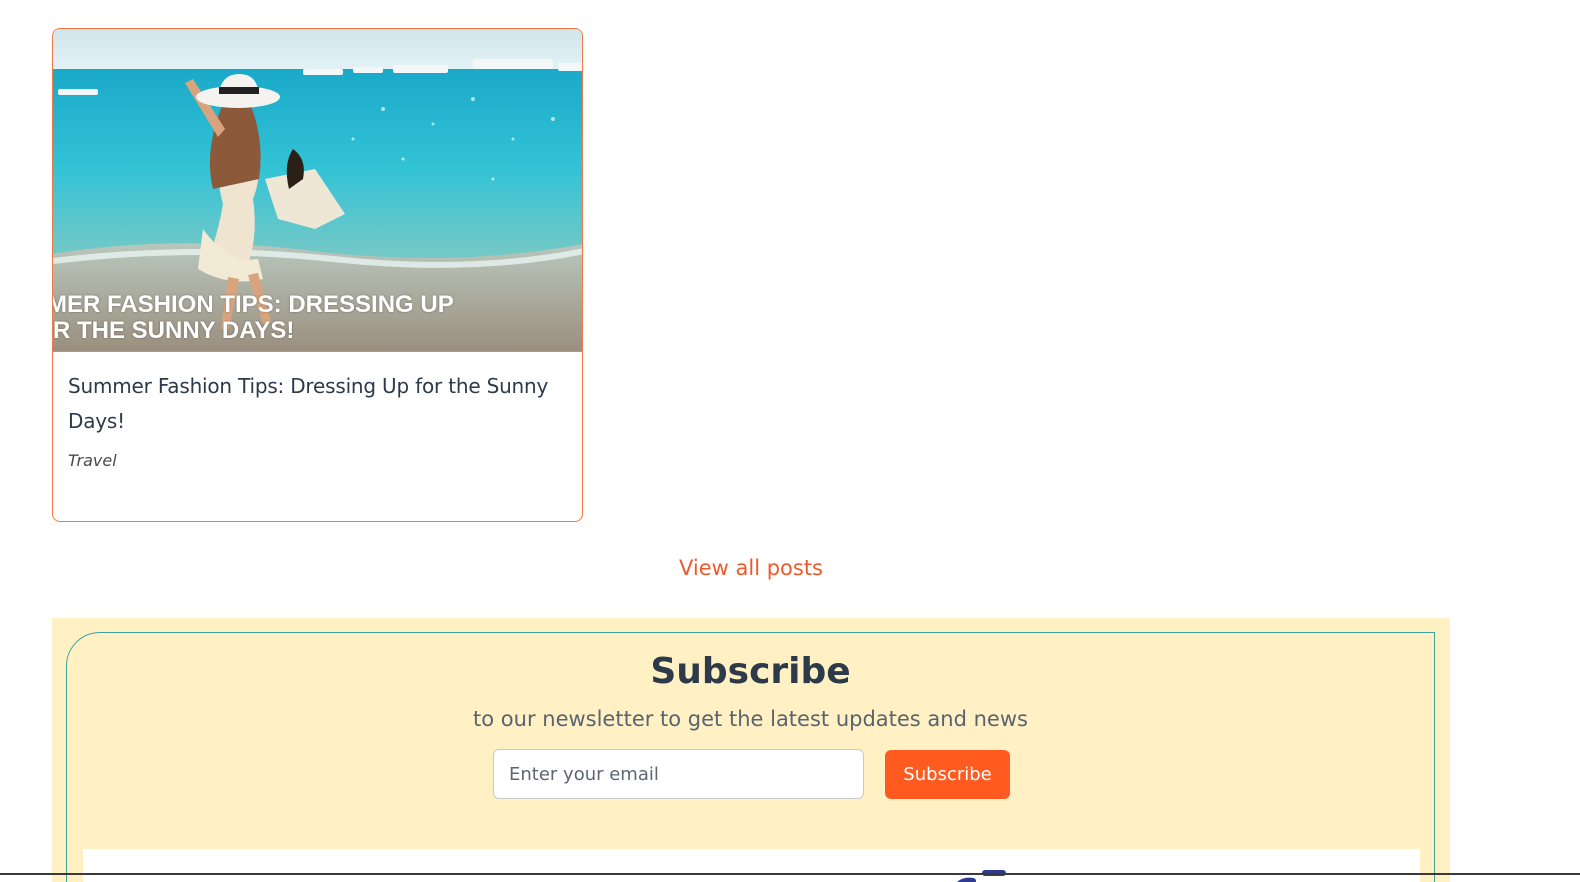 The image size is (1580, 882). Describe the element at coordinates (678, 774) in the screenshot. I see `email-field` at that location.